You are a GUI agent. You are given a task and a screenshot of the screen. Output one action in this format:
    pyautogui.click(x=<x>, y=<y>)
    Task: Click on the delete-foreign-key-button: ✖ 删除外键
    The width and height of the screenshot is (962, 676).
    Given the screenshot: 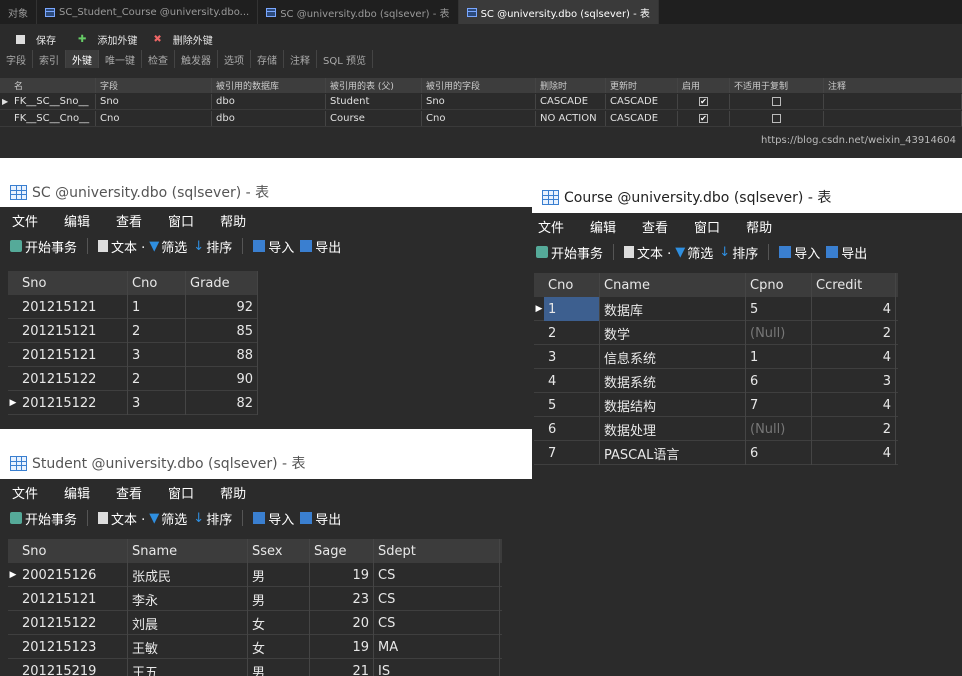 What is the action you would take?
    pyautogui.click(x=178, y=39)
    